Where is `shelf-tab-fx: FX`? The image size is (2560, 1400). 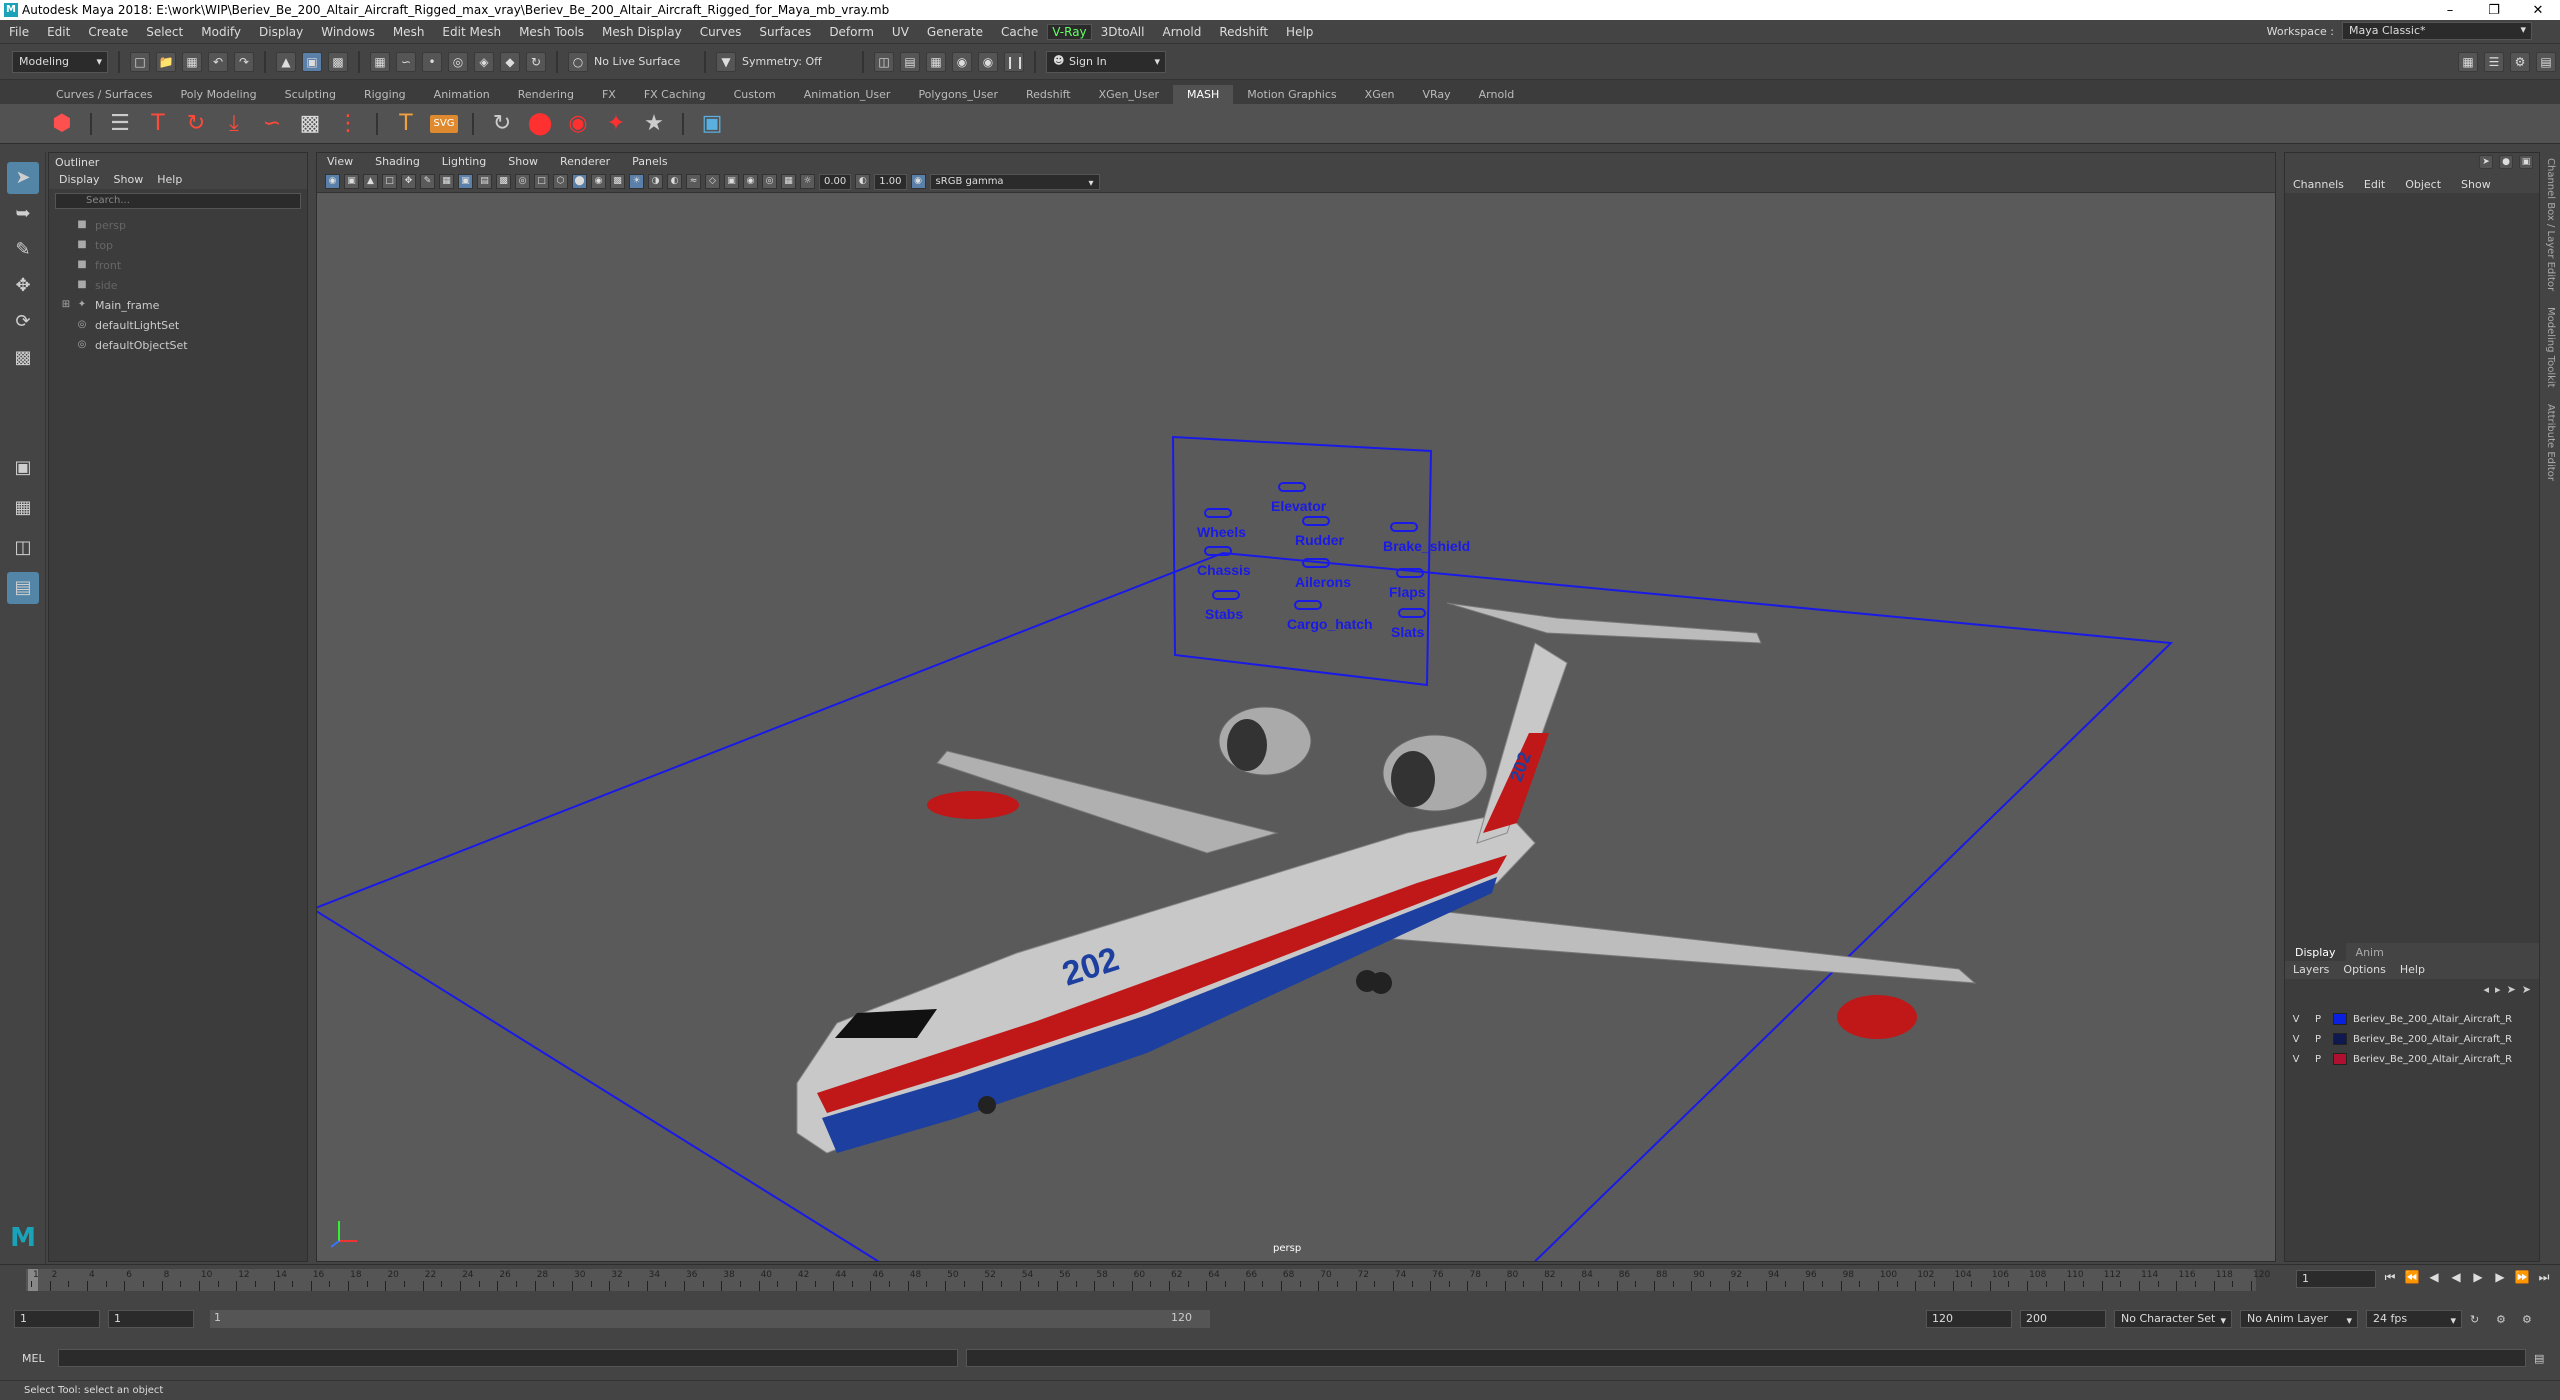 shelf-tab-fx: FX is located at coordinates (609, 94).